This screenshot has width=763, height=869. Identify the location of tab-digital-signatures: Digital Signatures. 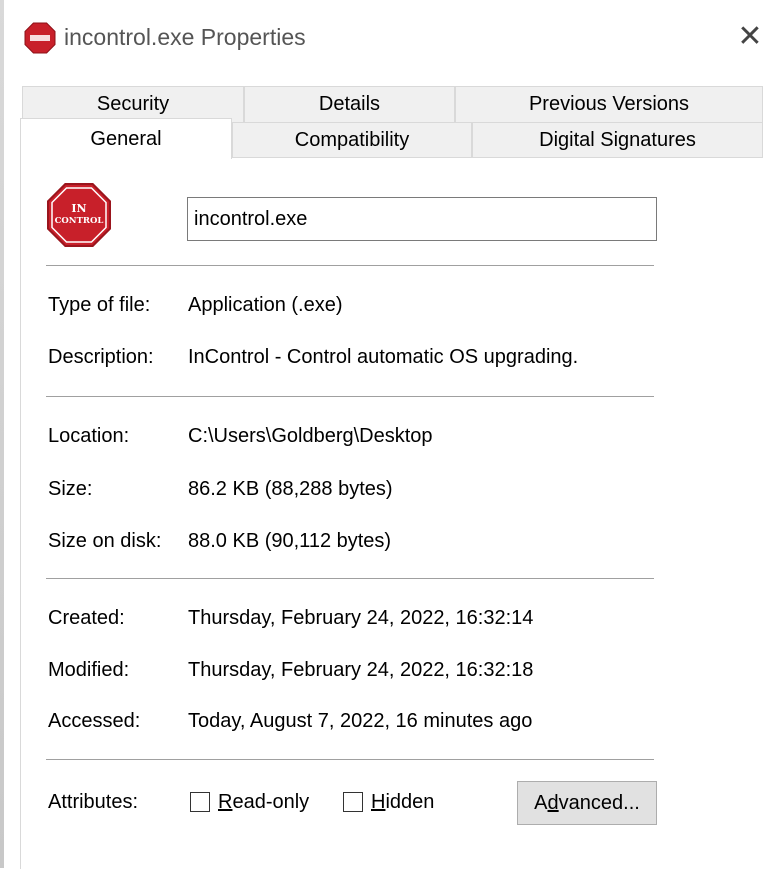
(617, 140).